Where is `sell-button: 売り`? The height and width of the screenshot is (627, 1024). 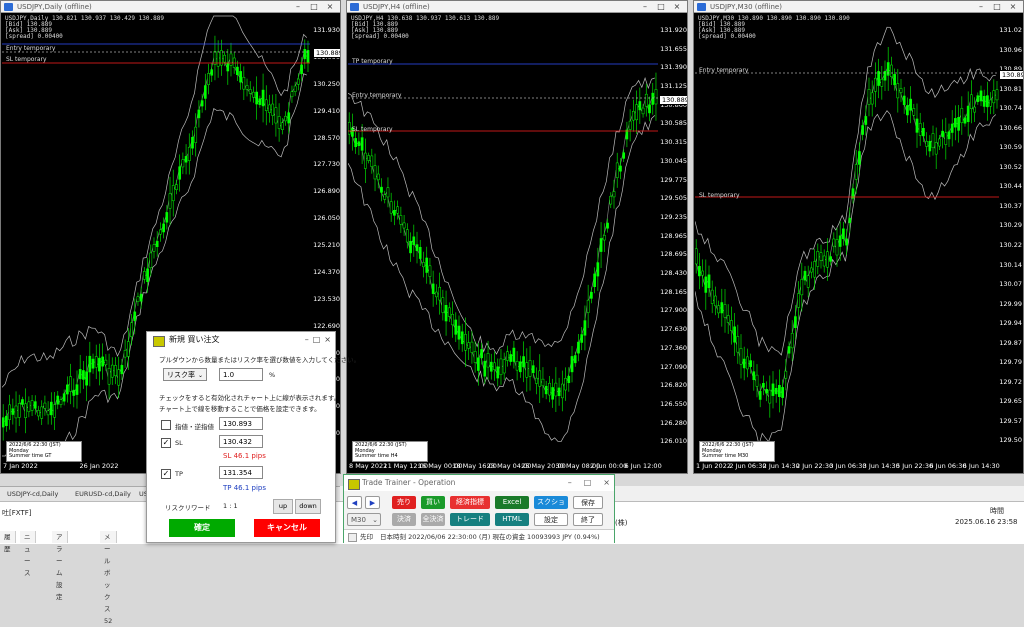
sell-button: 売り is located at coordinates (404, 502).